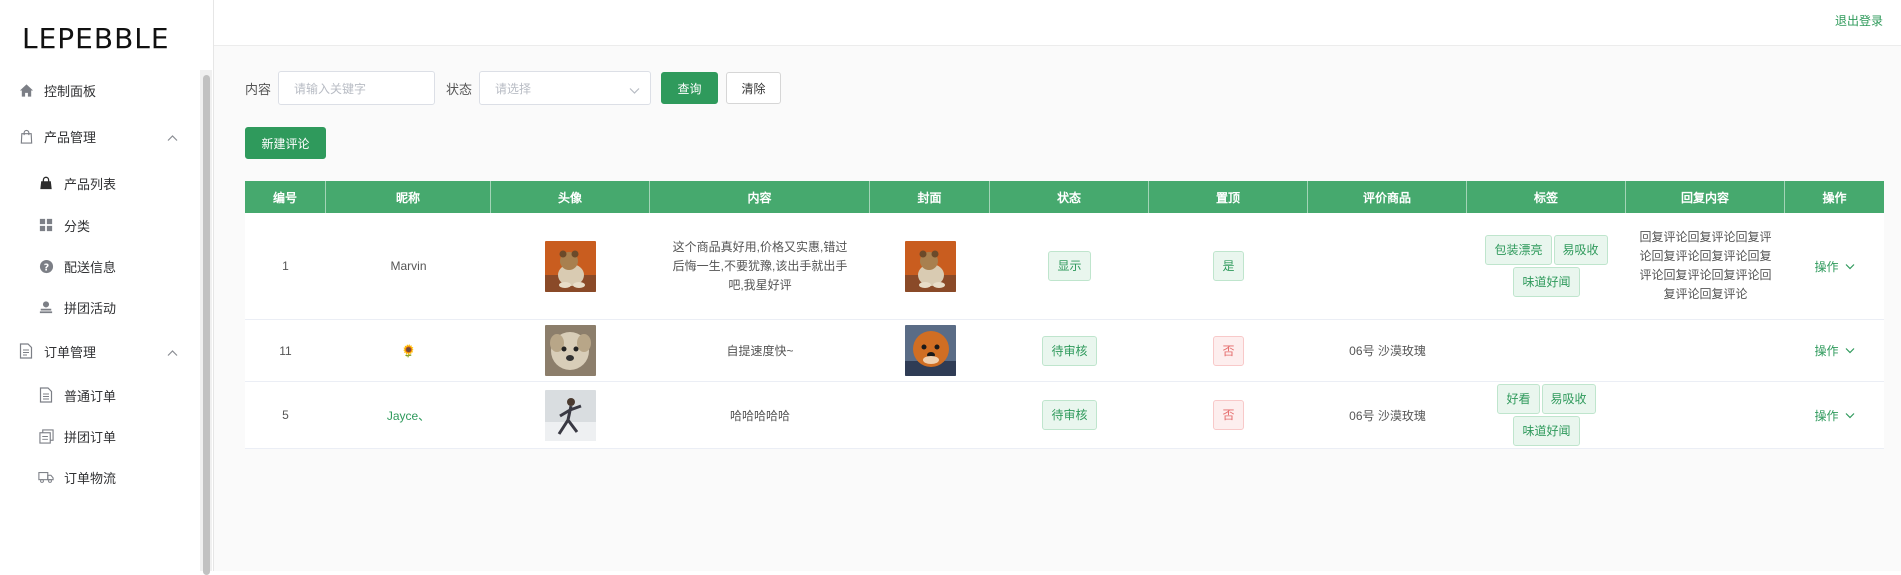  What do you see at coordinates (1546, 415) in the screenshot?
I see `cell-tags: 好看 易吸收 味道好闻` at bounding box center [1546, 415].